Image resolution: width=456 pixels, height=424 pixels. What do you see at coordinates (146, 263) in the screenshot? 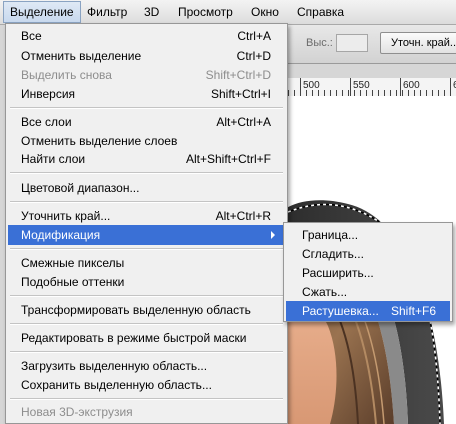
I see `menu-item-grow: Смежные пикселы` at bounding box center [146, 263].